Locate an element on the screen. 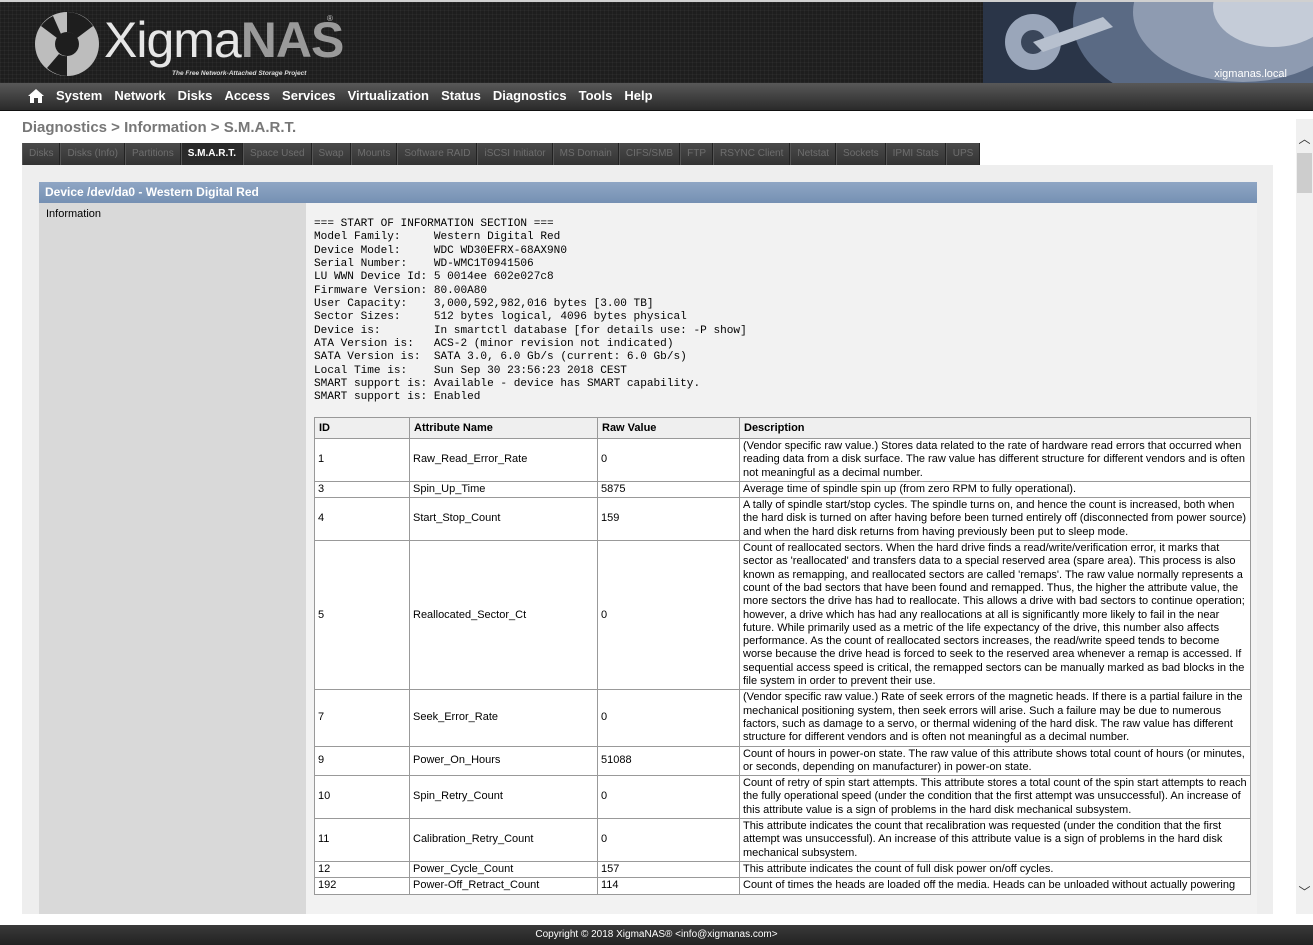 The image size is (1313, 945). cell-attribute-name: Power_On_Hours is located at coordinates (503, 761).